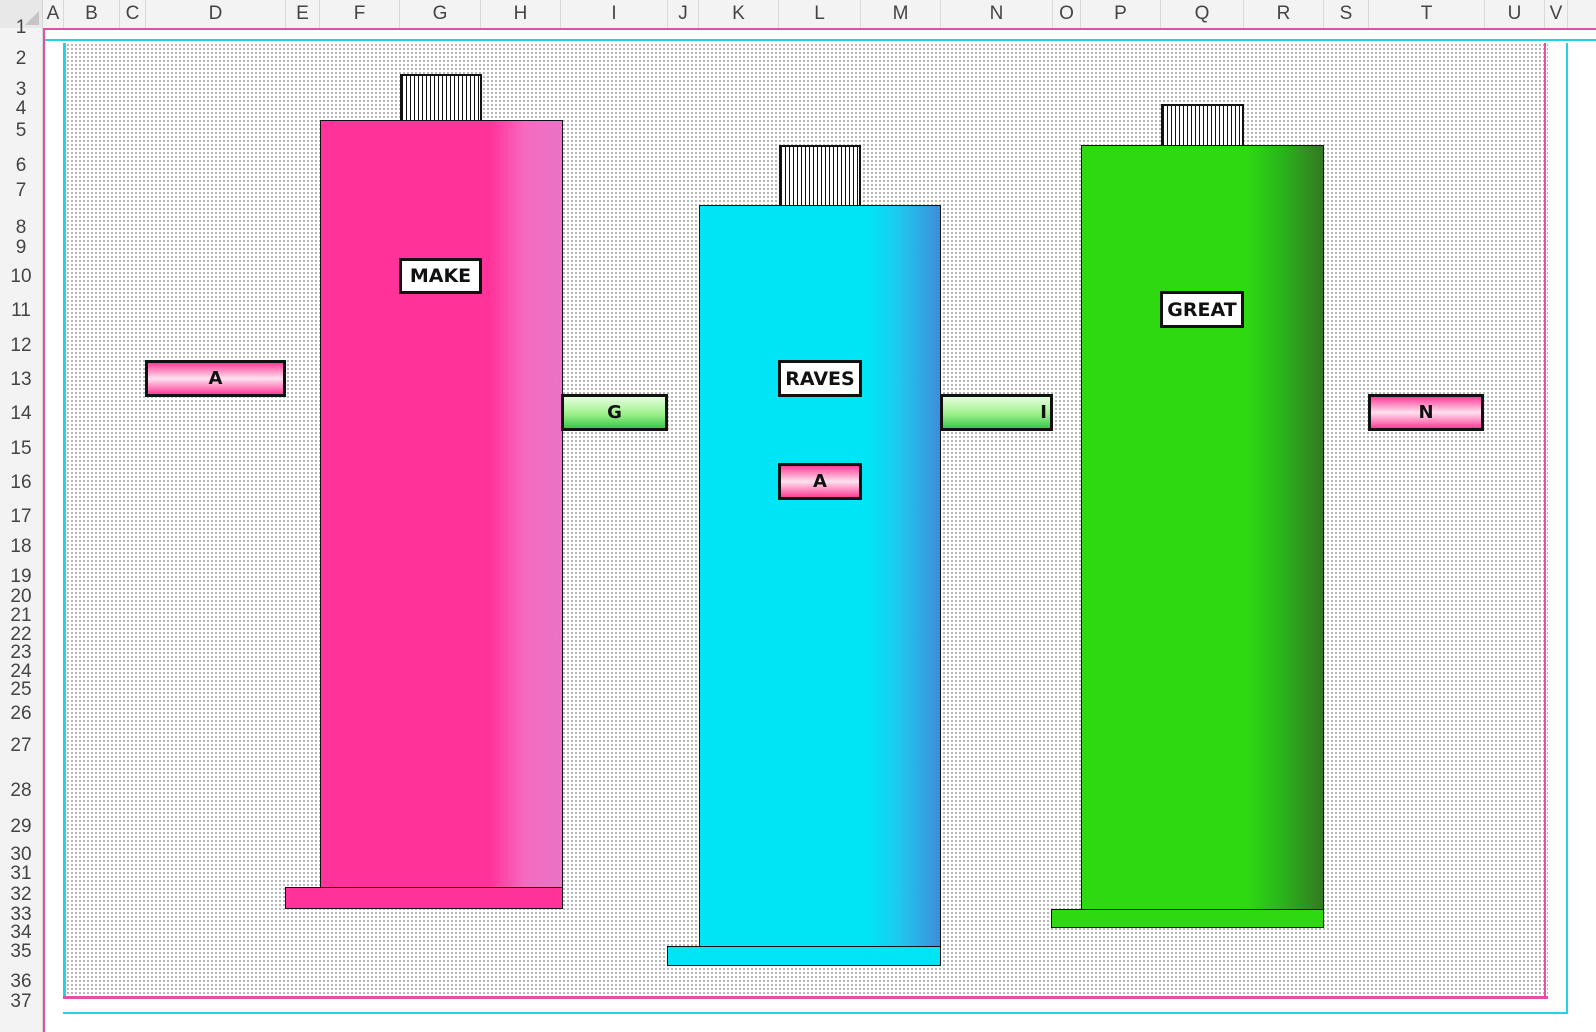 Image resolution: width=1596 pixels, height=1032 pixels. What do you see at coordinates (21, 713) in the screenshot?
I see `row-header-26: 26` at bounding box center [21, 713].